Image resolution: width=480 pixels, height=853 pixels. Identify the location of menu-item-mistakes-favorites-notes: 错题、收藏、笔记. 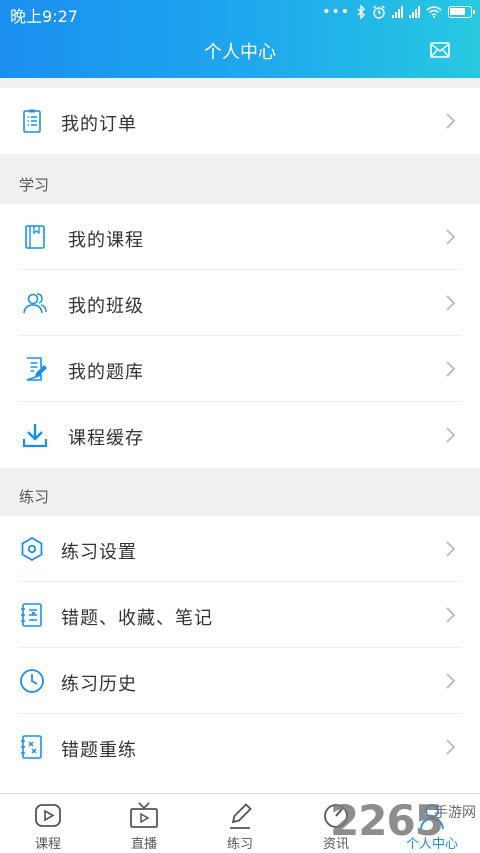
(240, 615).